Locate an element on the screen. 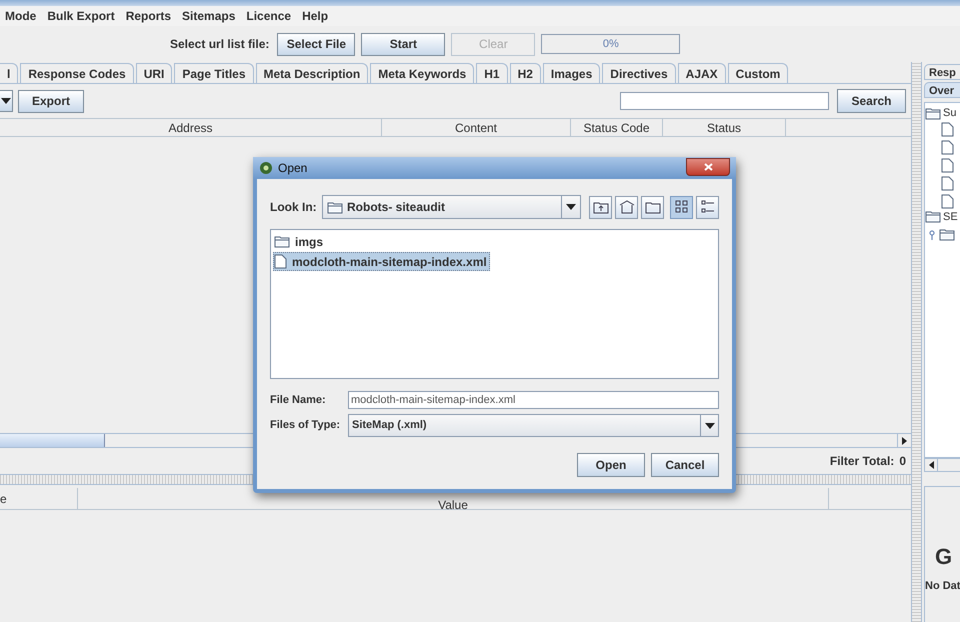 This screenshot has height=622, width=960. right-arrow-icon is located at coordinates (904, 440).